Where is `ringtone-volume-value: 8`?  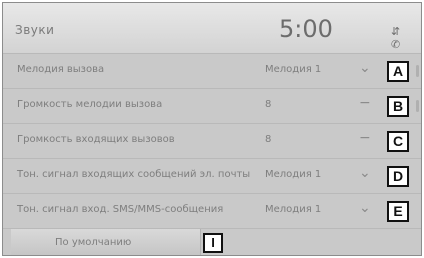
ringtone-volume-value: 8 is located at coordinates (268, 104).